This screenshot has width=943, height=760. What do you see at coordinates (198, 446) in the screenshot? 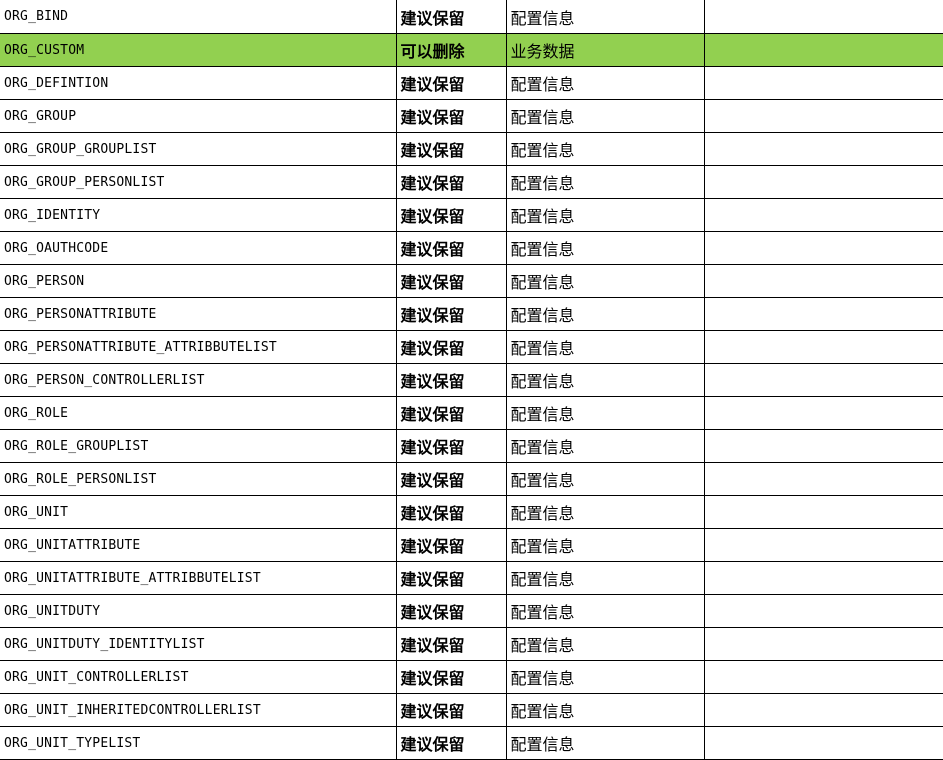
I see `table-name-cell: ORG_ROLE_GROUPLIST` at bounding box center [198, 446].